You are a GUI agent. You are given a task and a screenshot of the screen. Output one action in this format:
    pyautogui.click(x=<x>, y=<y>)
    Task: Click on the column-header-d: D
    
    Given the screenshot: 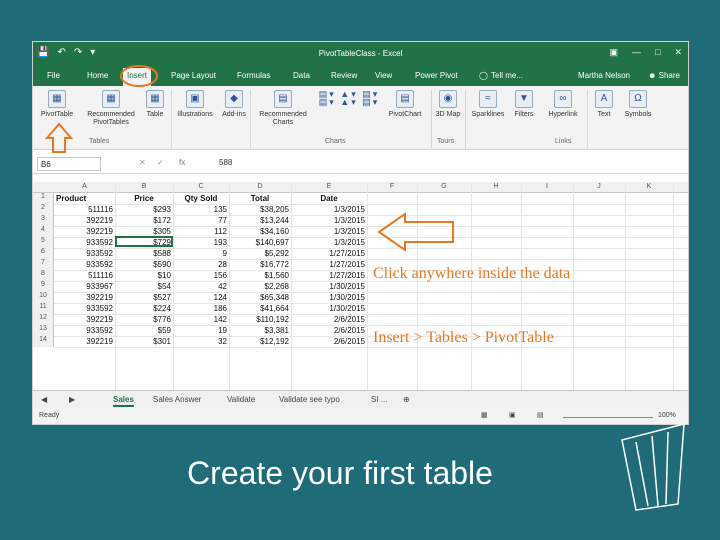 What is the action you would take?
    pyautogui.click(x=260, y=186)
    